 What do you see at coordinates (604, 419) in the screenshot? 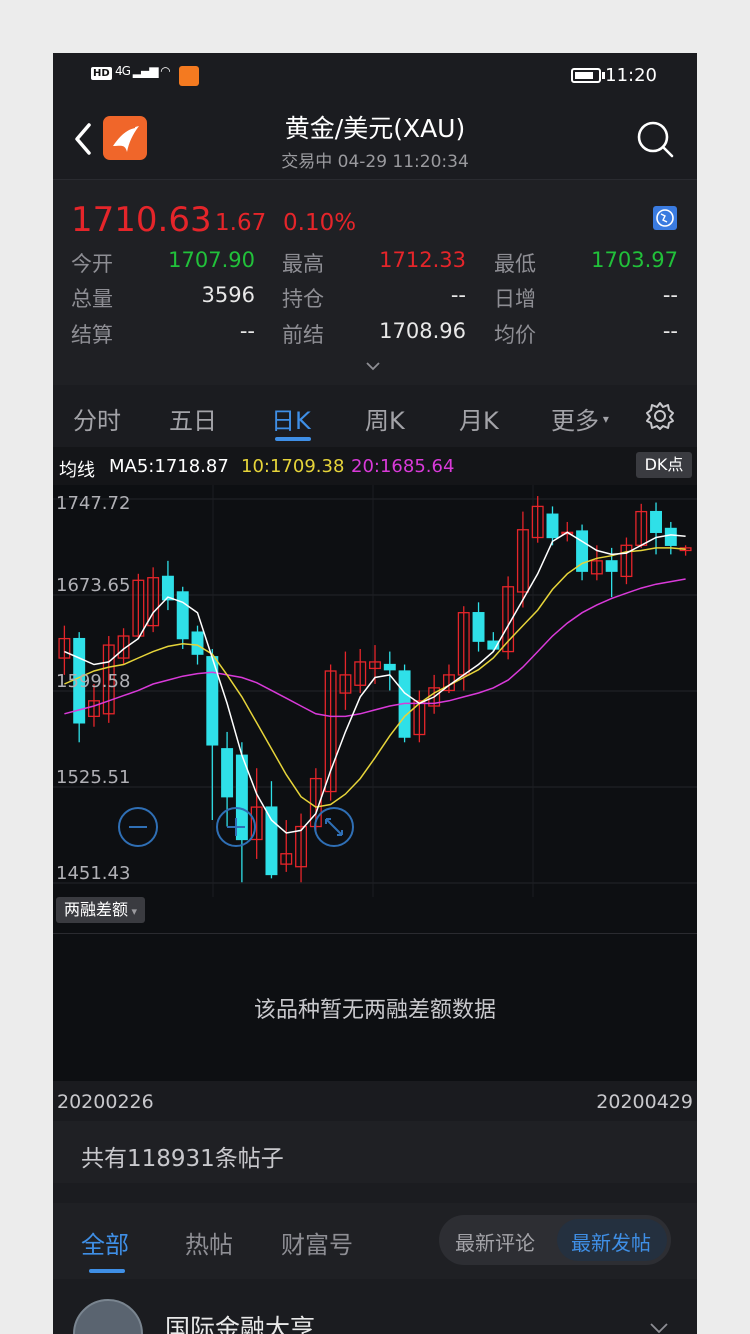
I see `tab-more-caret-icon: ▾` at bounding box center [604, 419].